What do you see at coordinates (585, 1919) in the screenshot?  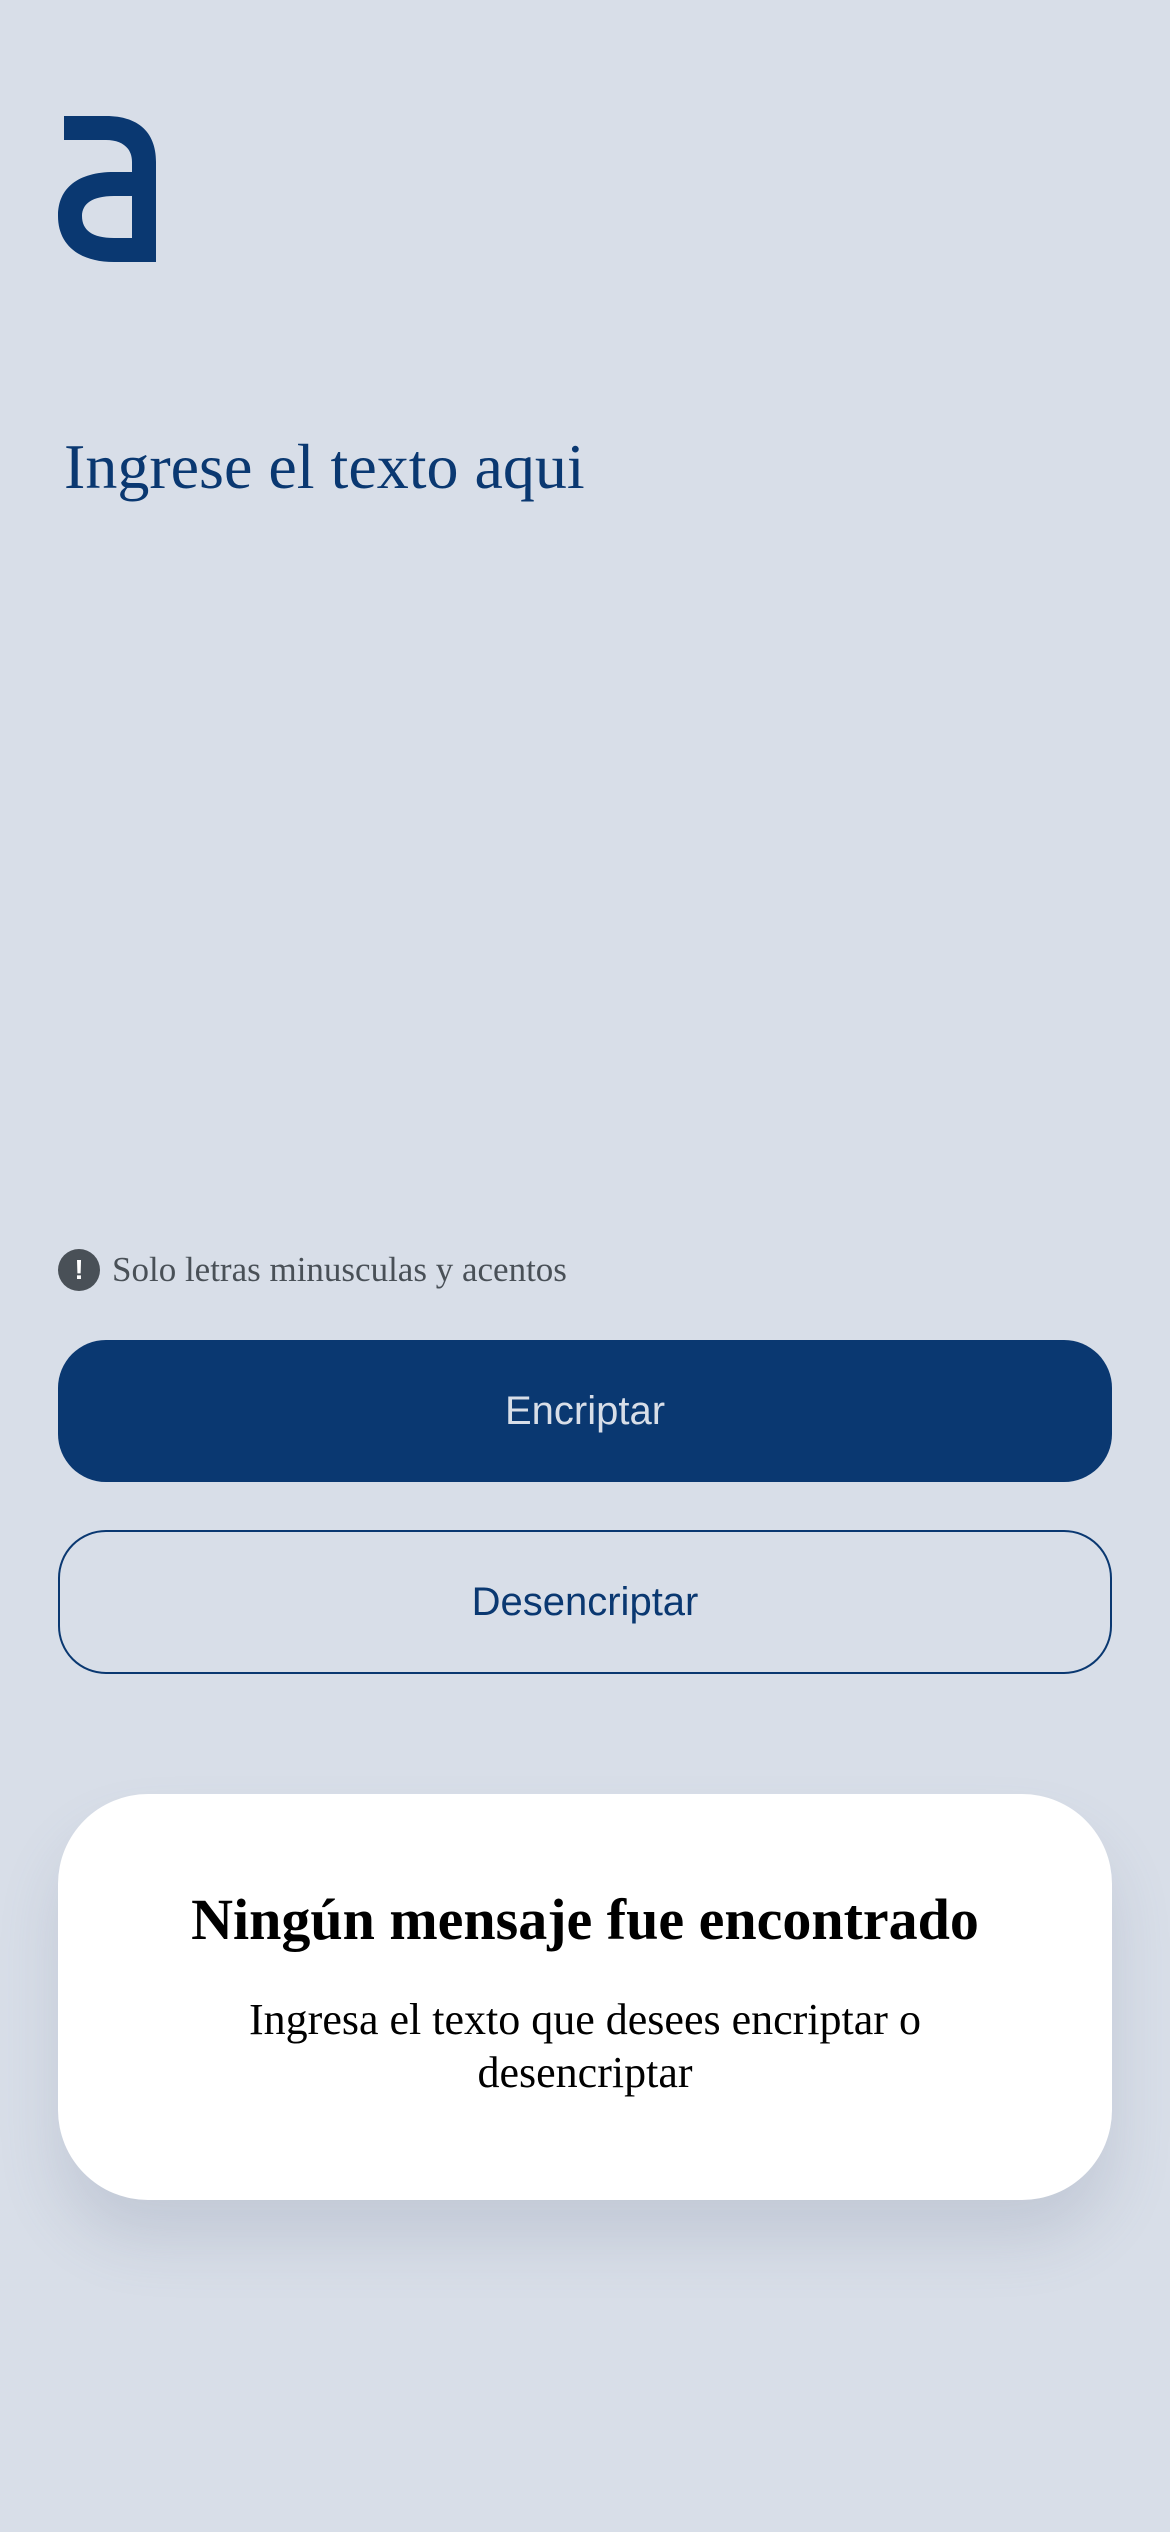 I see `result-title: Ningún mensaje fue encontrado` at bounding box center [585, 1919].